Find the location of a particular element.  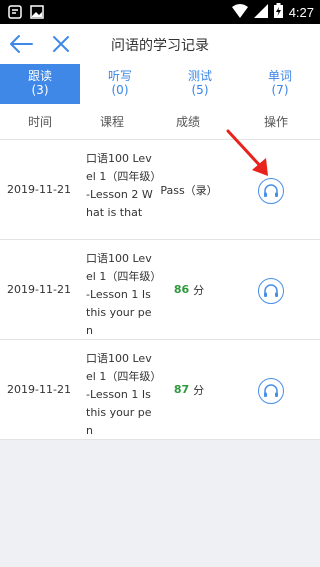

score-text: Pass（录） is located at coordinates (189, 190).